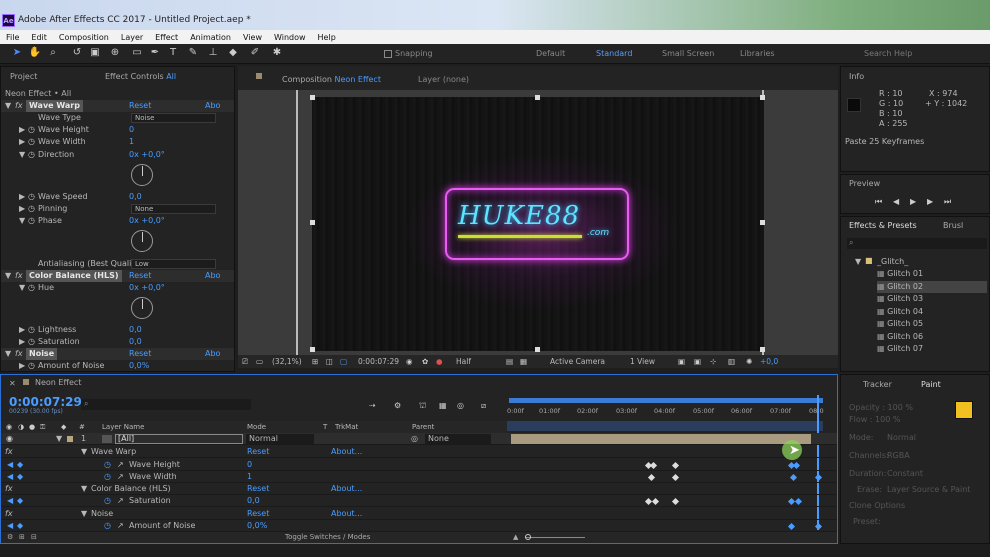 The width and height of the screenshot is (990, 557). Describe the element at coordinates (45, 402) in the screenshot. I see `timeline-timecode: 0:00:07:29` at that location.